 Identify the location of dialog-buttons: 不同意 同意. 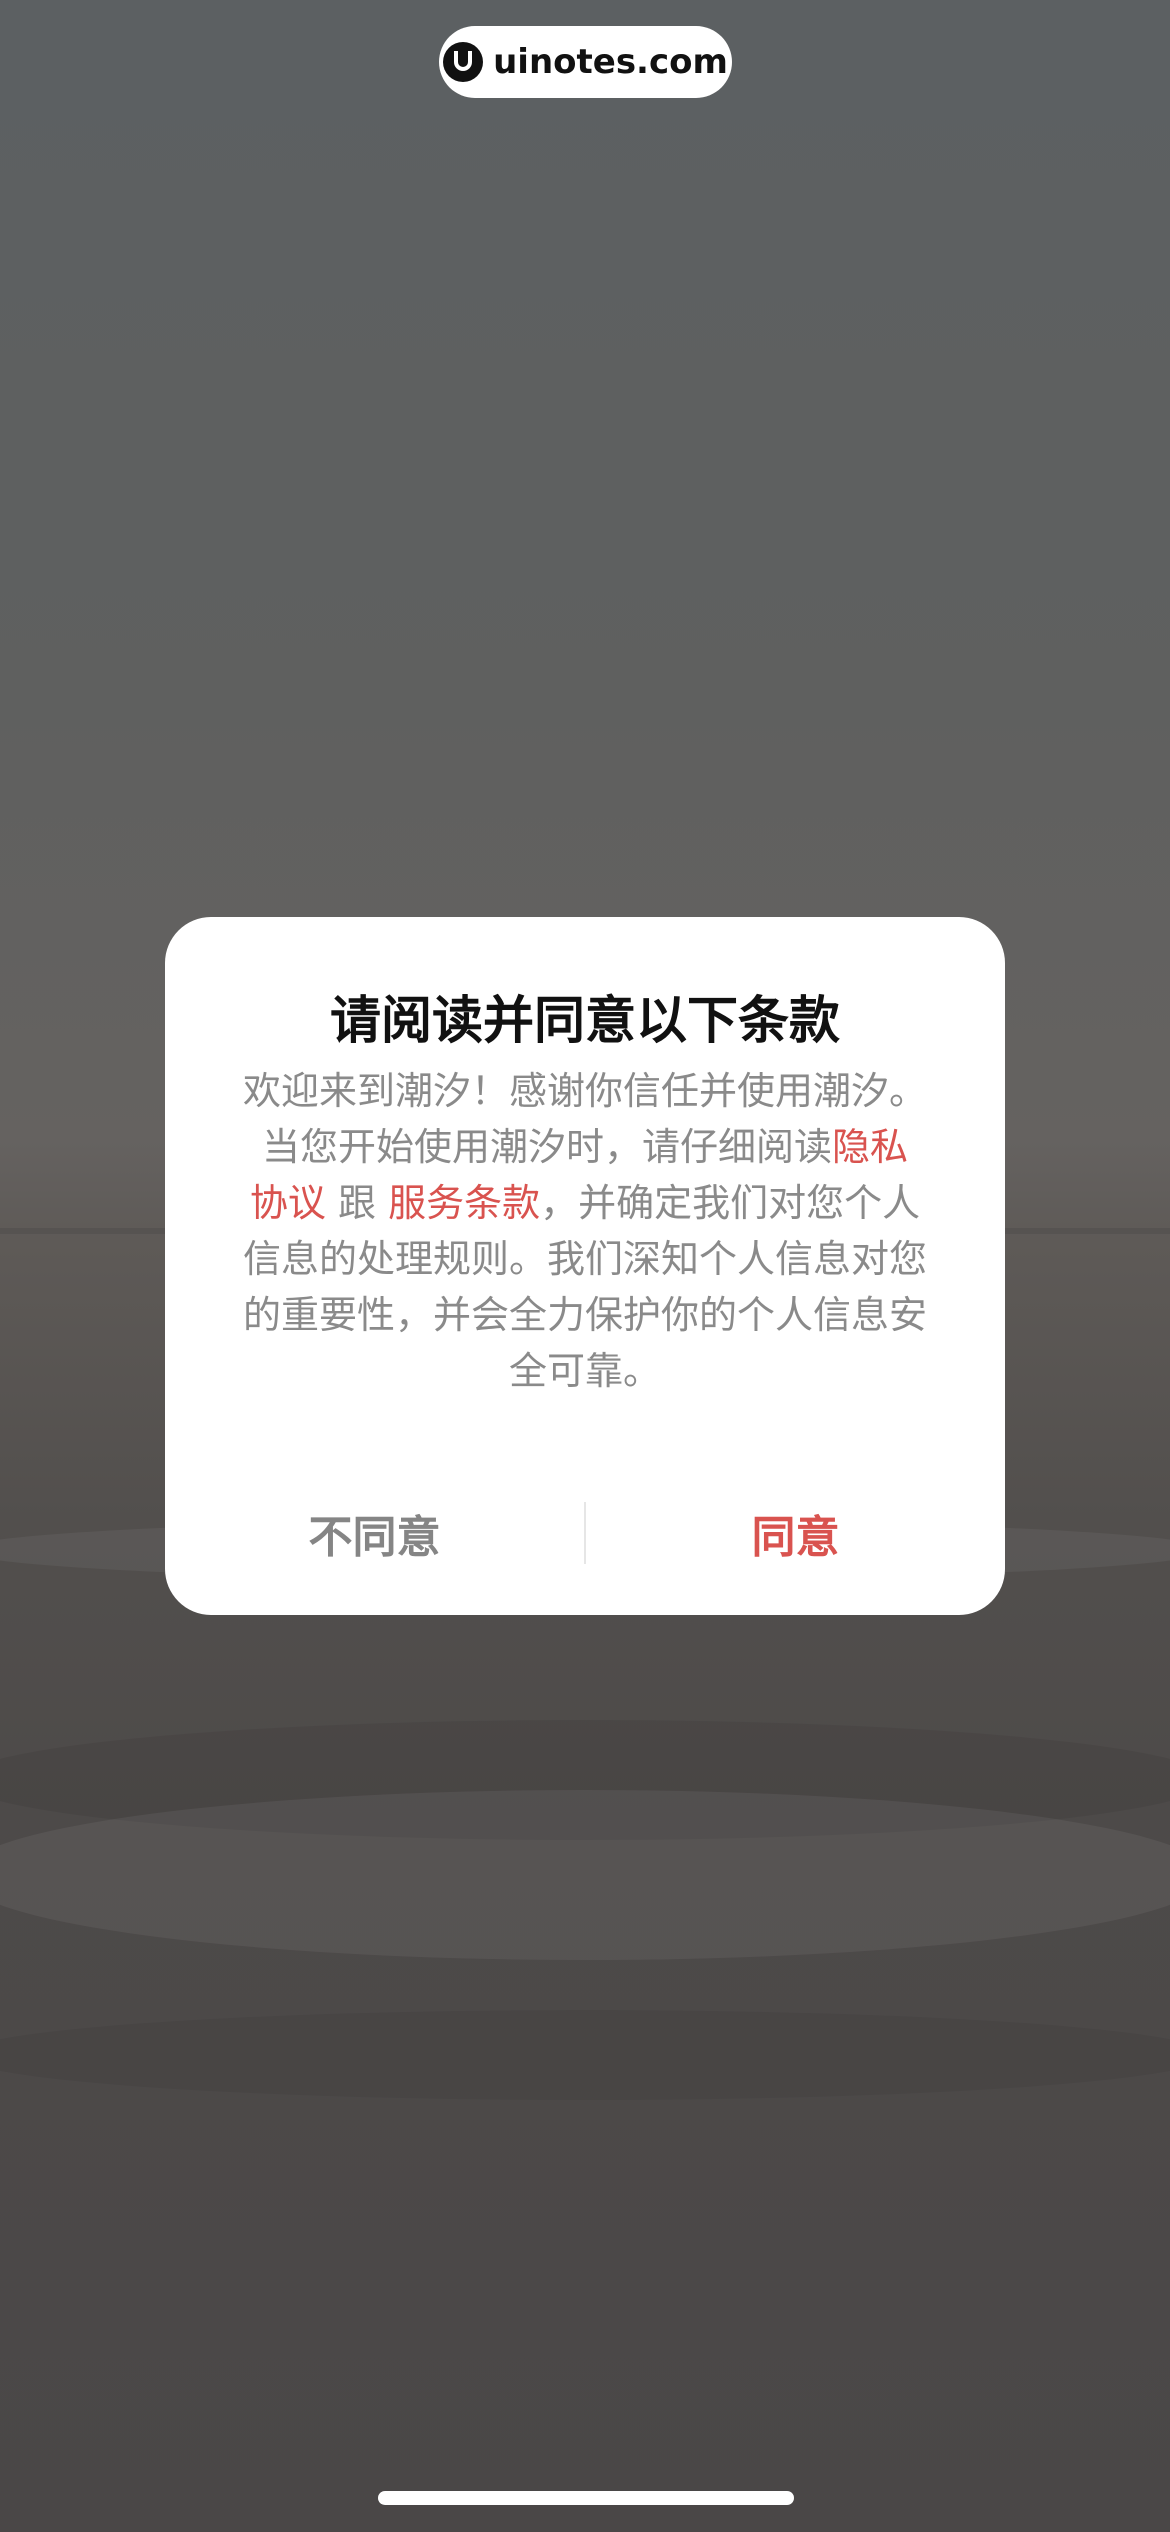
(585, 1533).